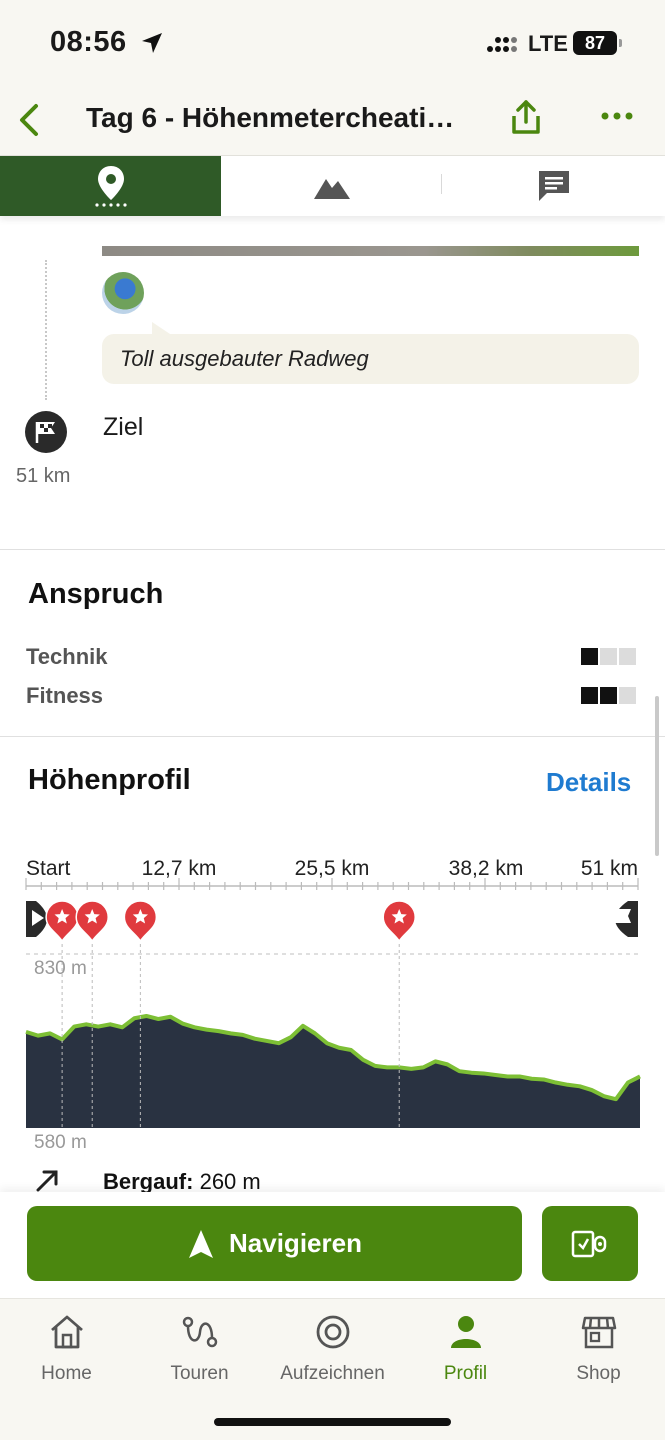 This screenshot has height=1440, width=665. What do you see at coordinates (46, 330) in the screenshot?
I see `timeline-connector` at bounding box center [46, 330].